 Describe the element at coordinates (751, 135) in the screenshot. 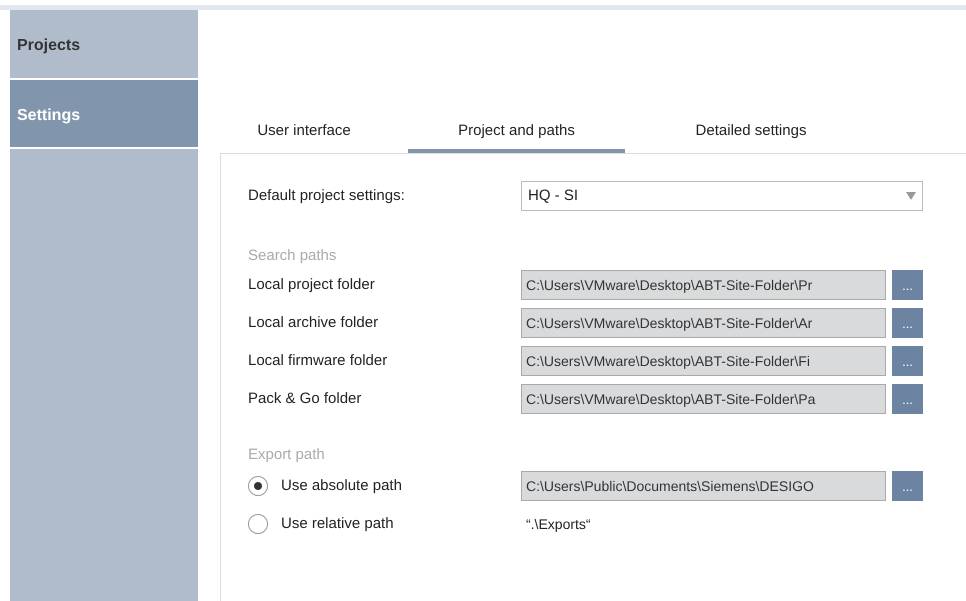

I see `tab: Detailed settings` at that location.